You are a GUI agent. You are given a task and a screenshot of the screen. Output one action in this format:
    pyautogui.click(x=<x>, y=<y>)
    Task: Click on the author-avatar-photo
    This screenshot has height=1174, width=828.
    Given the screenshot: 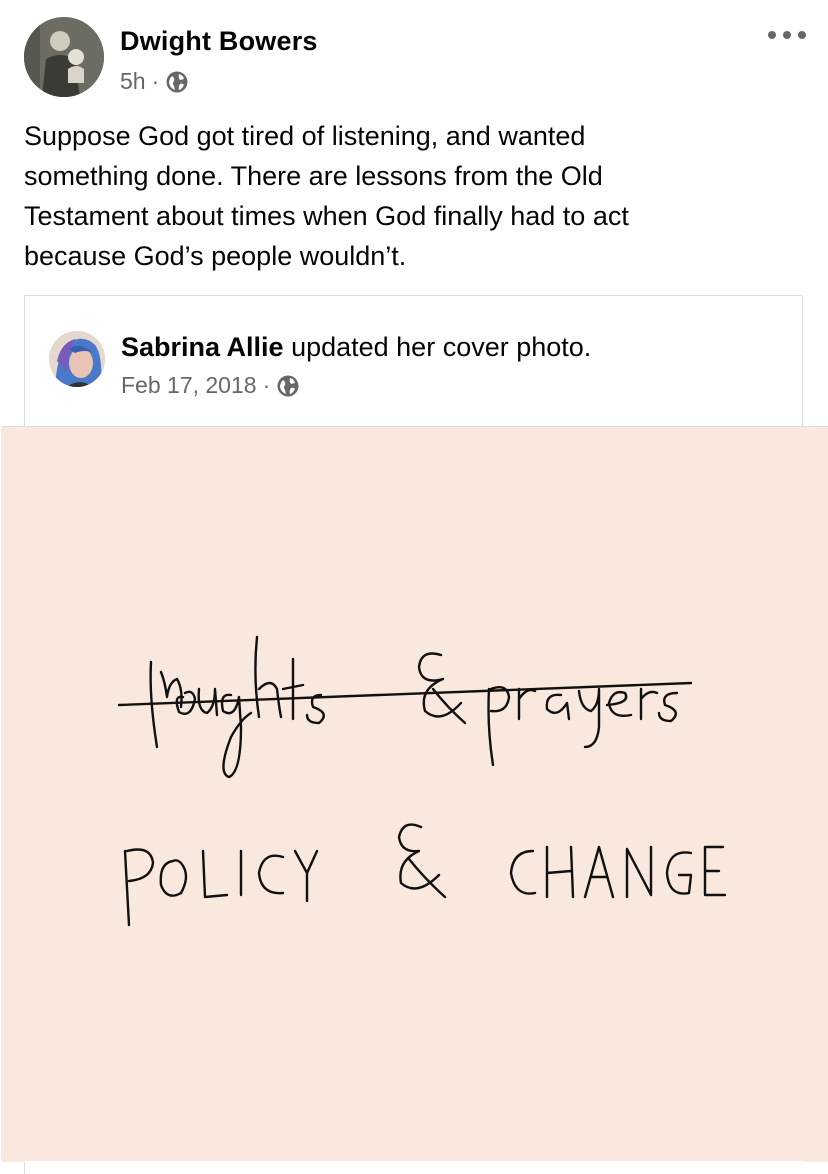 What is the action you would take?
    pyautogui.click(x=64, y=57)
    